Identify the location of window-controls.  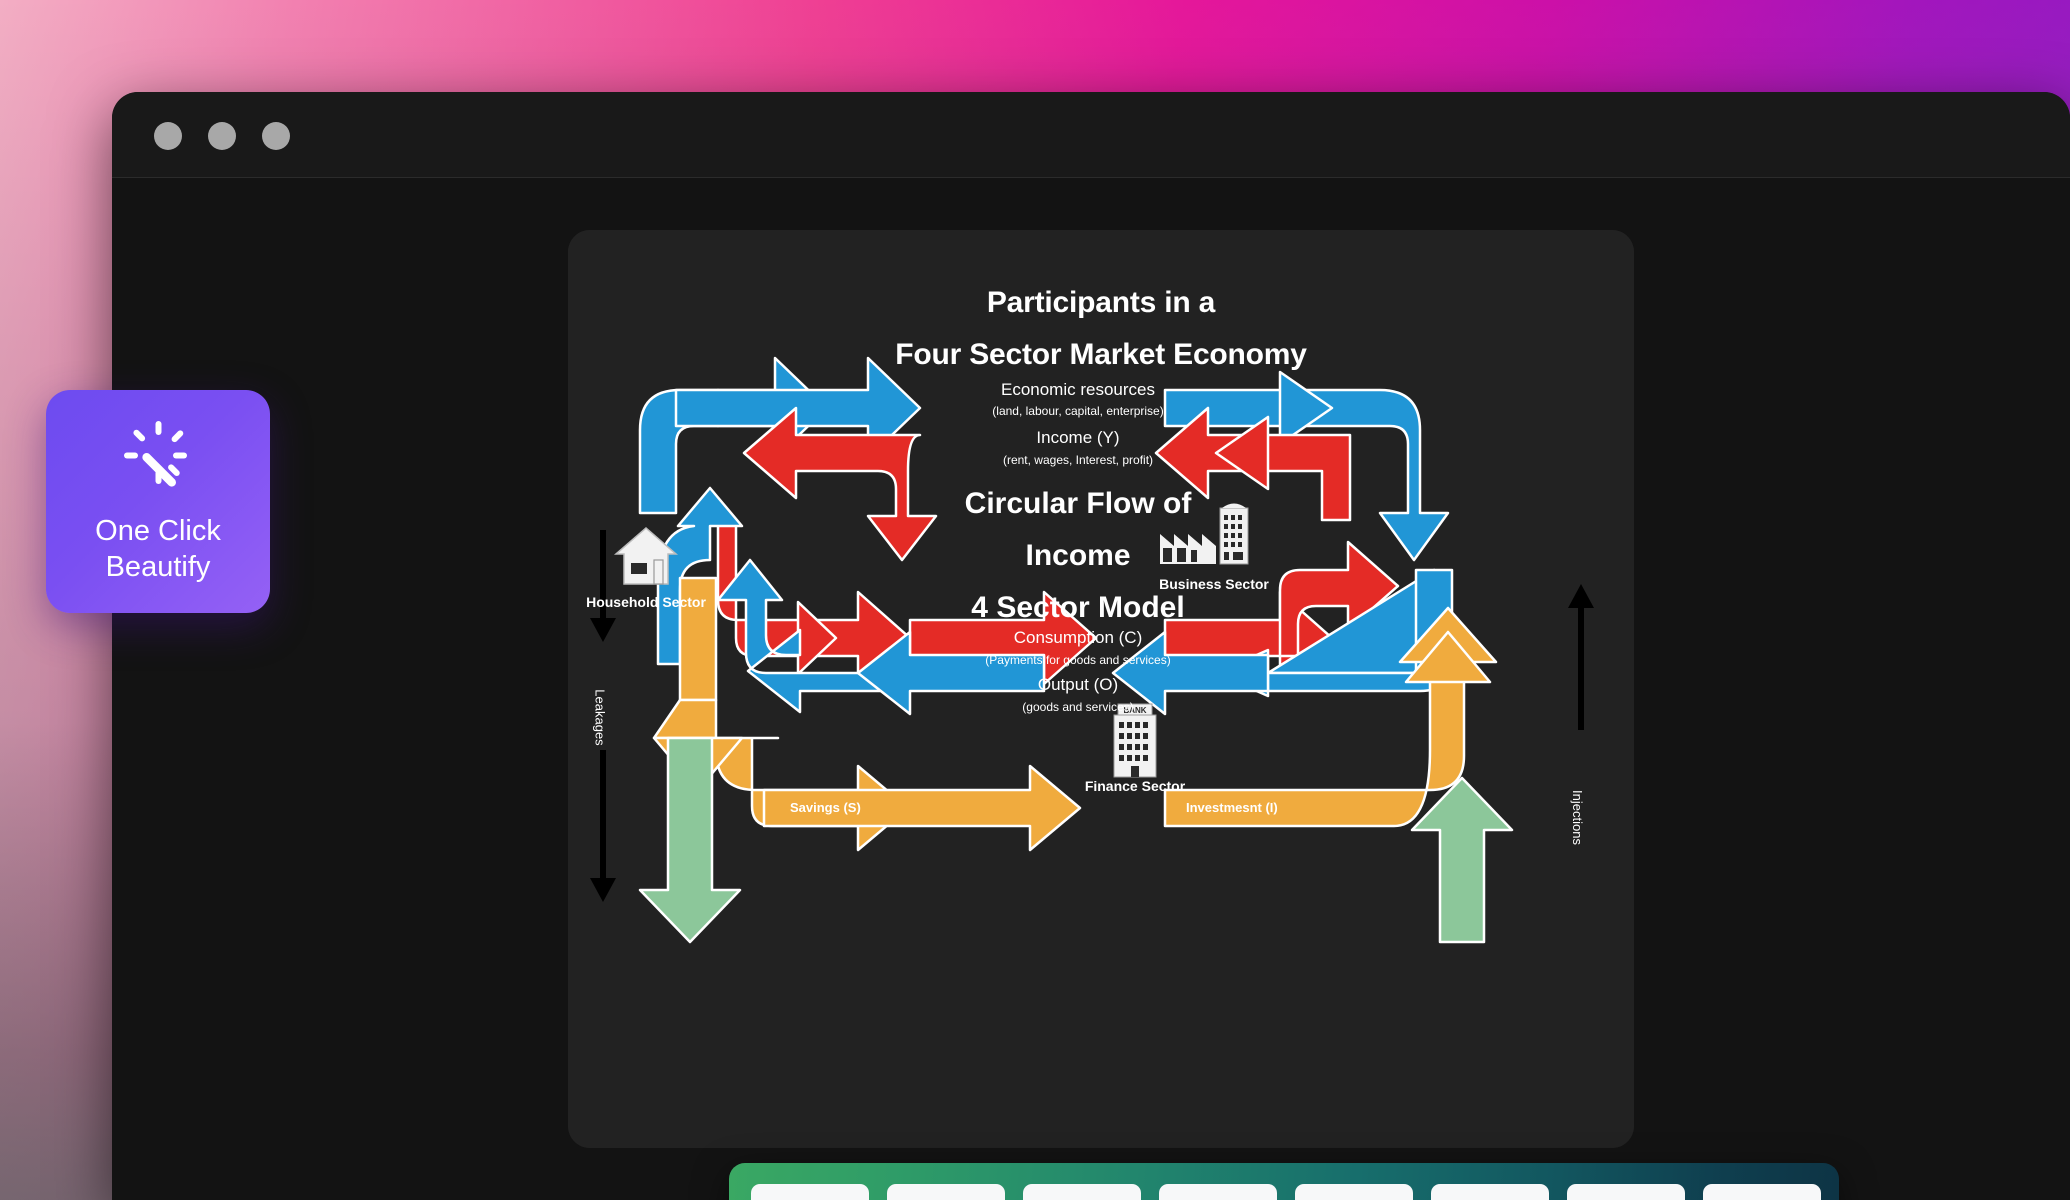
(222, 136).